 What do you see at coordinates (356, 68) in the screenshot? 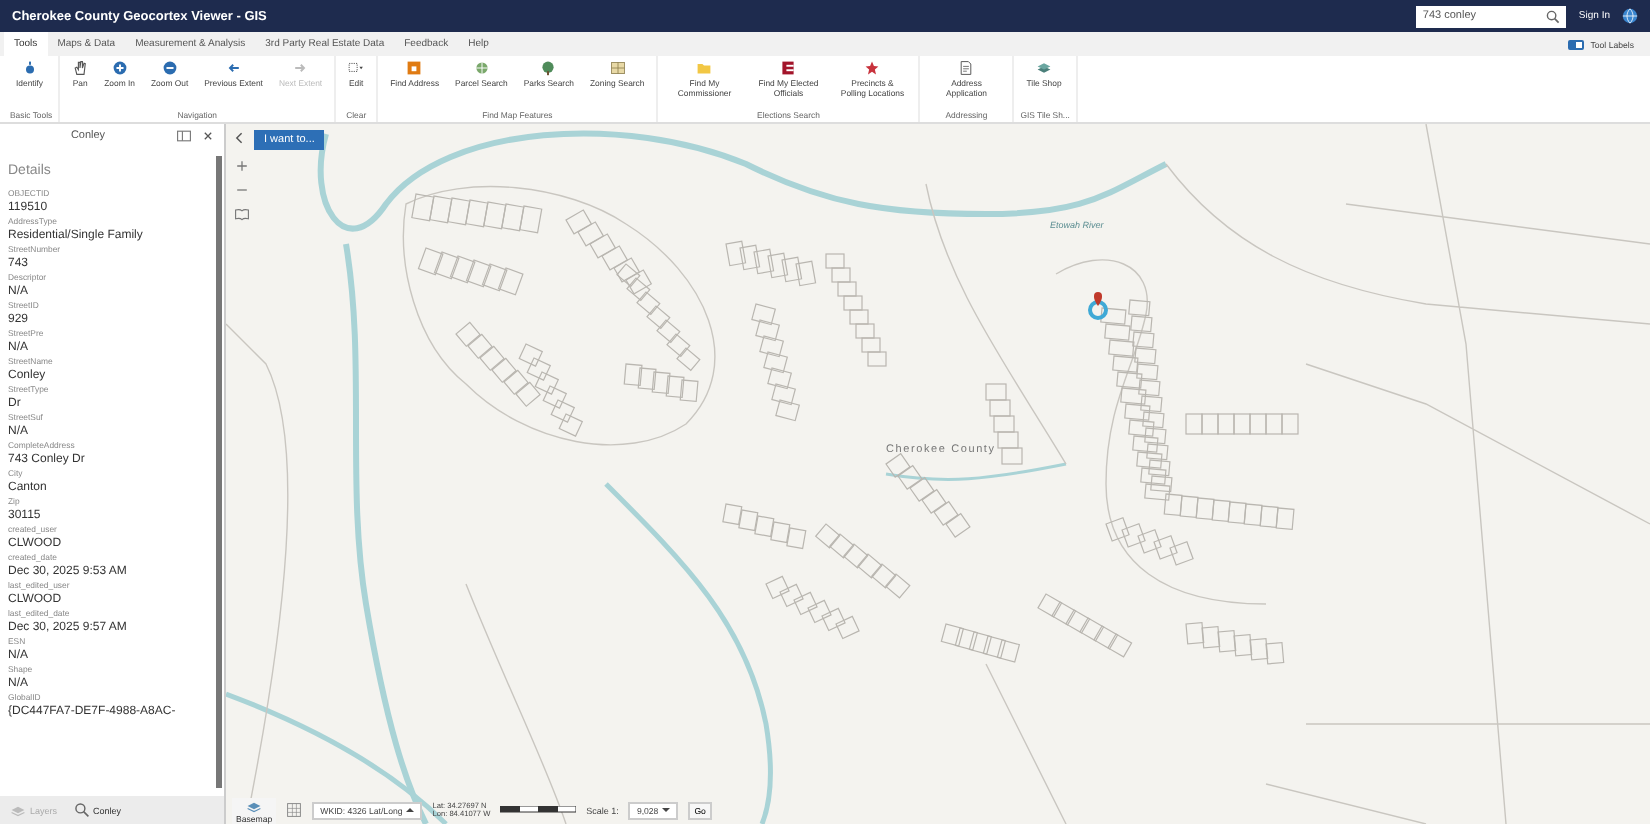
I see `selection-icon` at bounding box center [356, 68].